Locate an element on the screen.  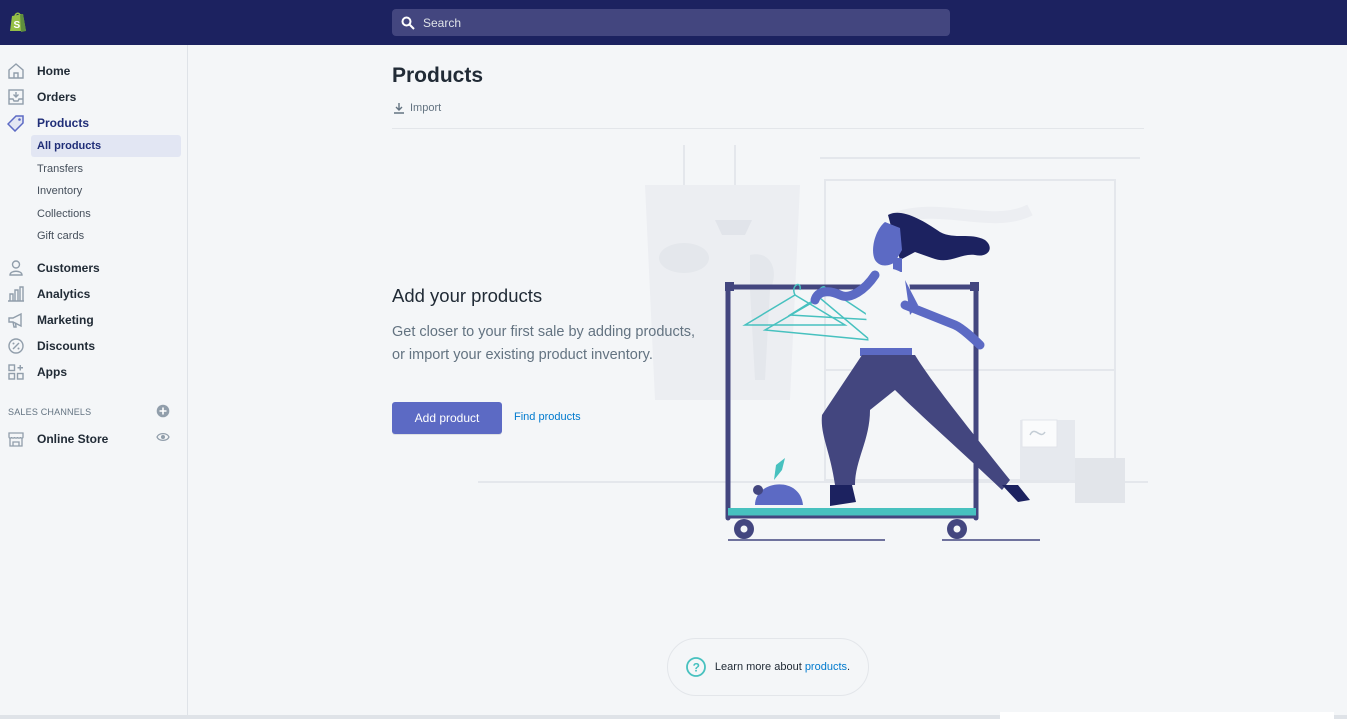
sales-channels-heading: SALES CHANNELS is located at coordinates (50, 412).